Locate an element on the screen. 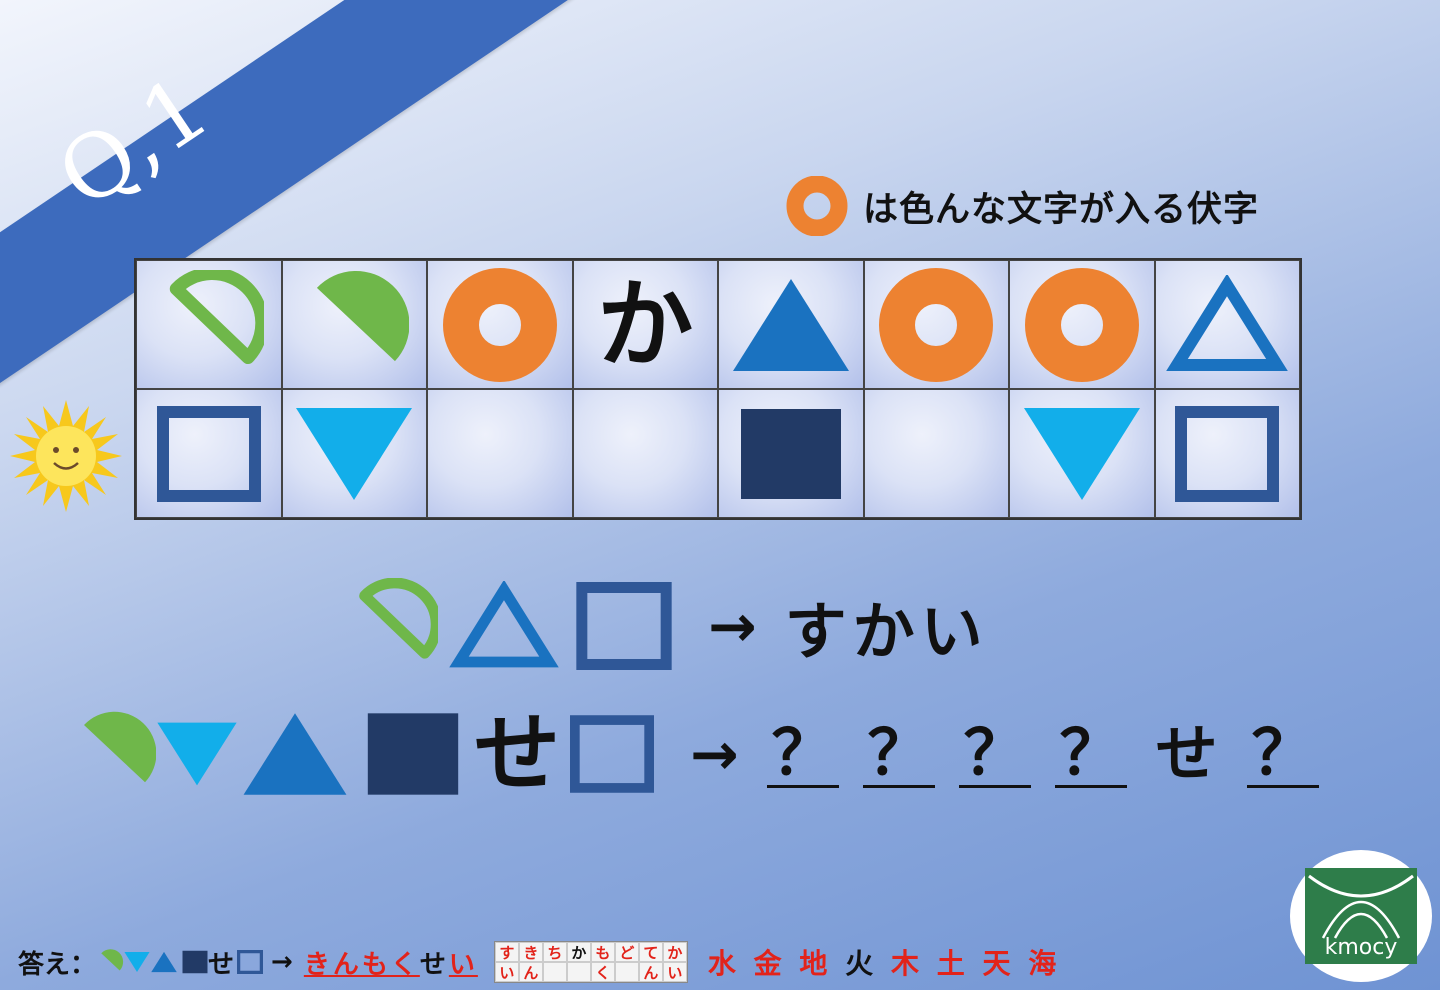  answer-arrow: → is located at coordinates (283, 962).